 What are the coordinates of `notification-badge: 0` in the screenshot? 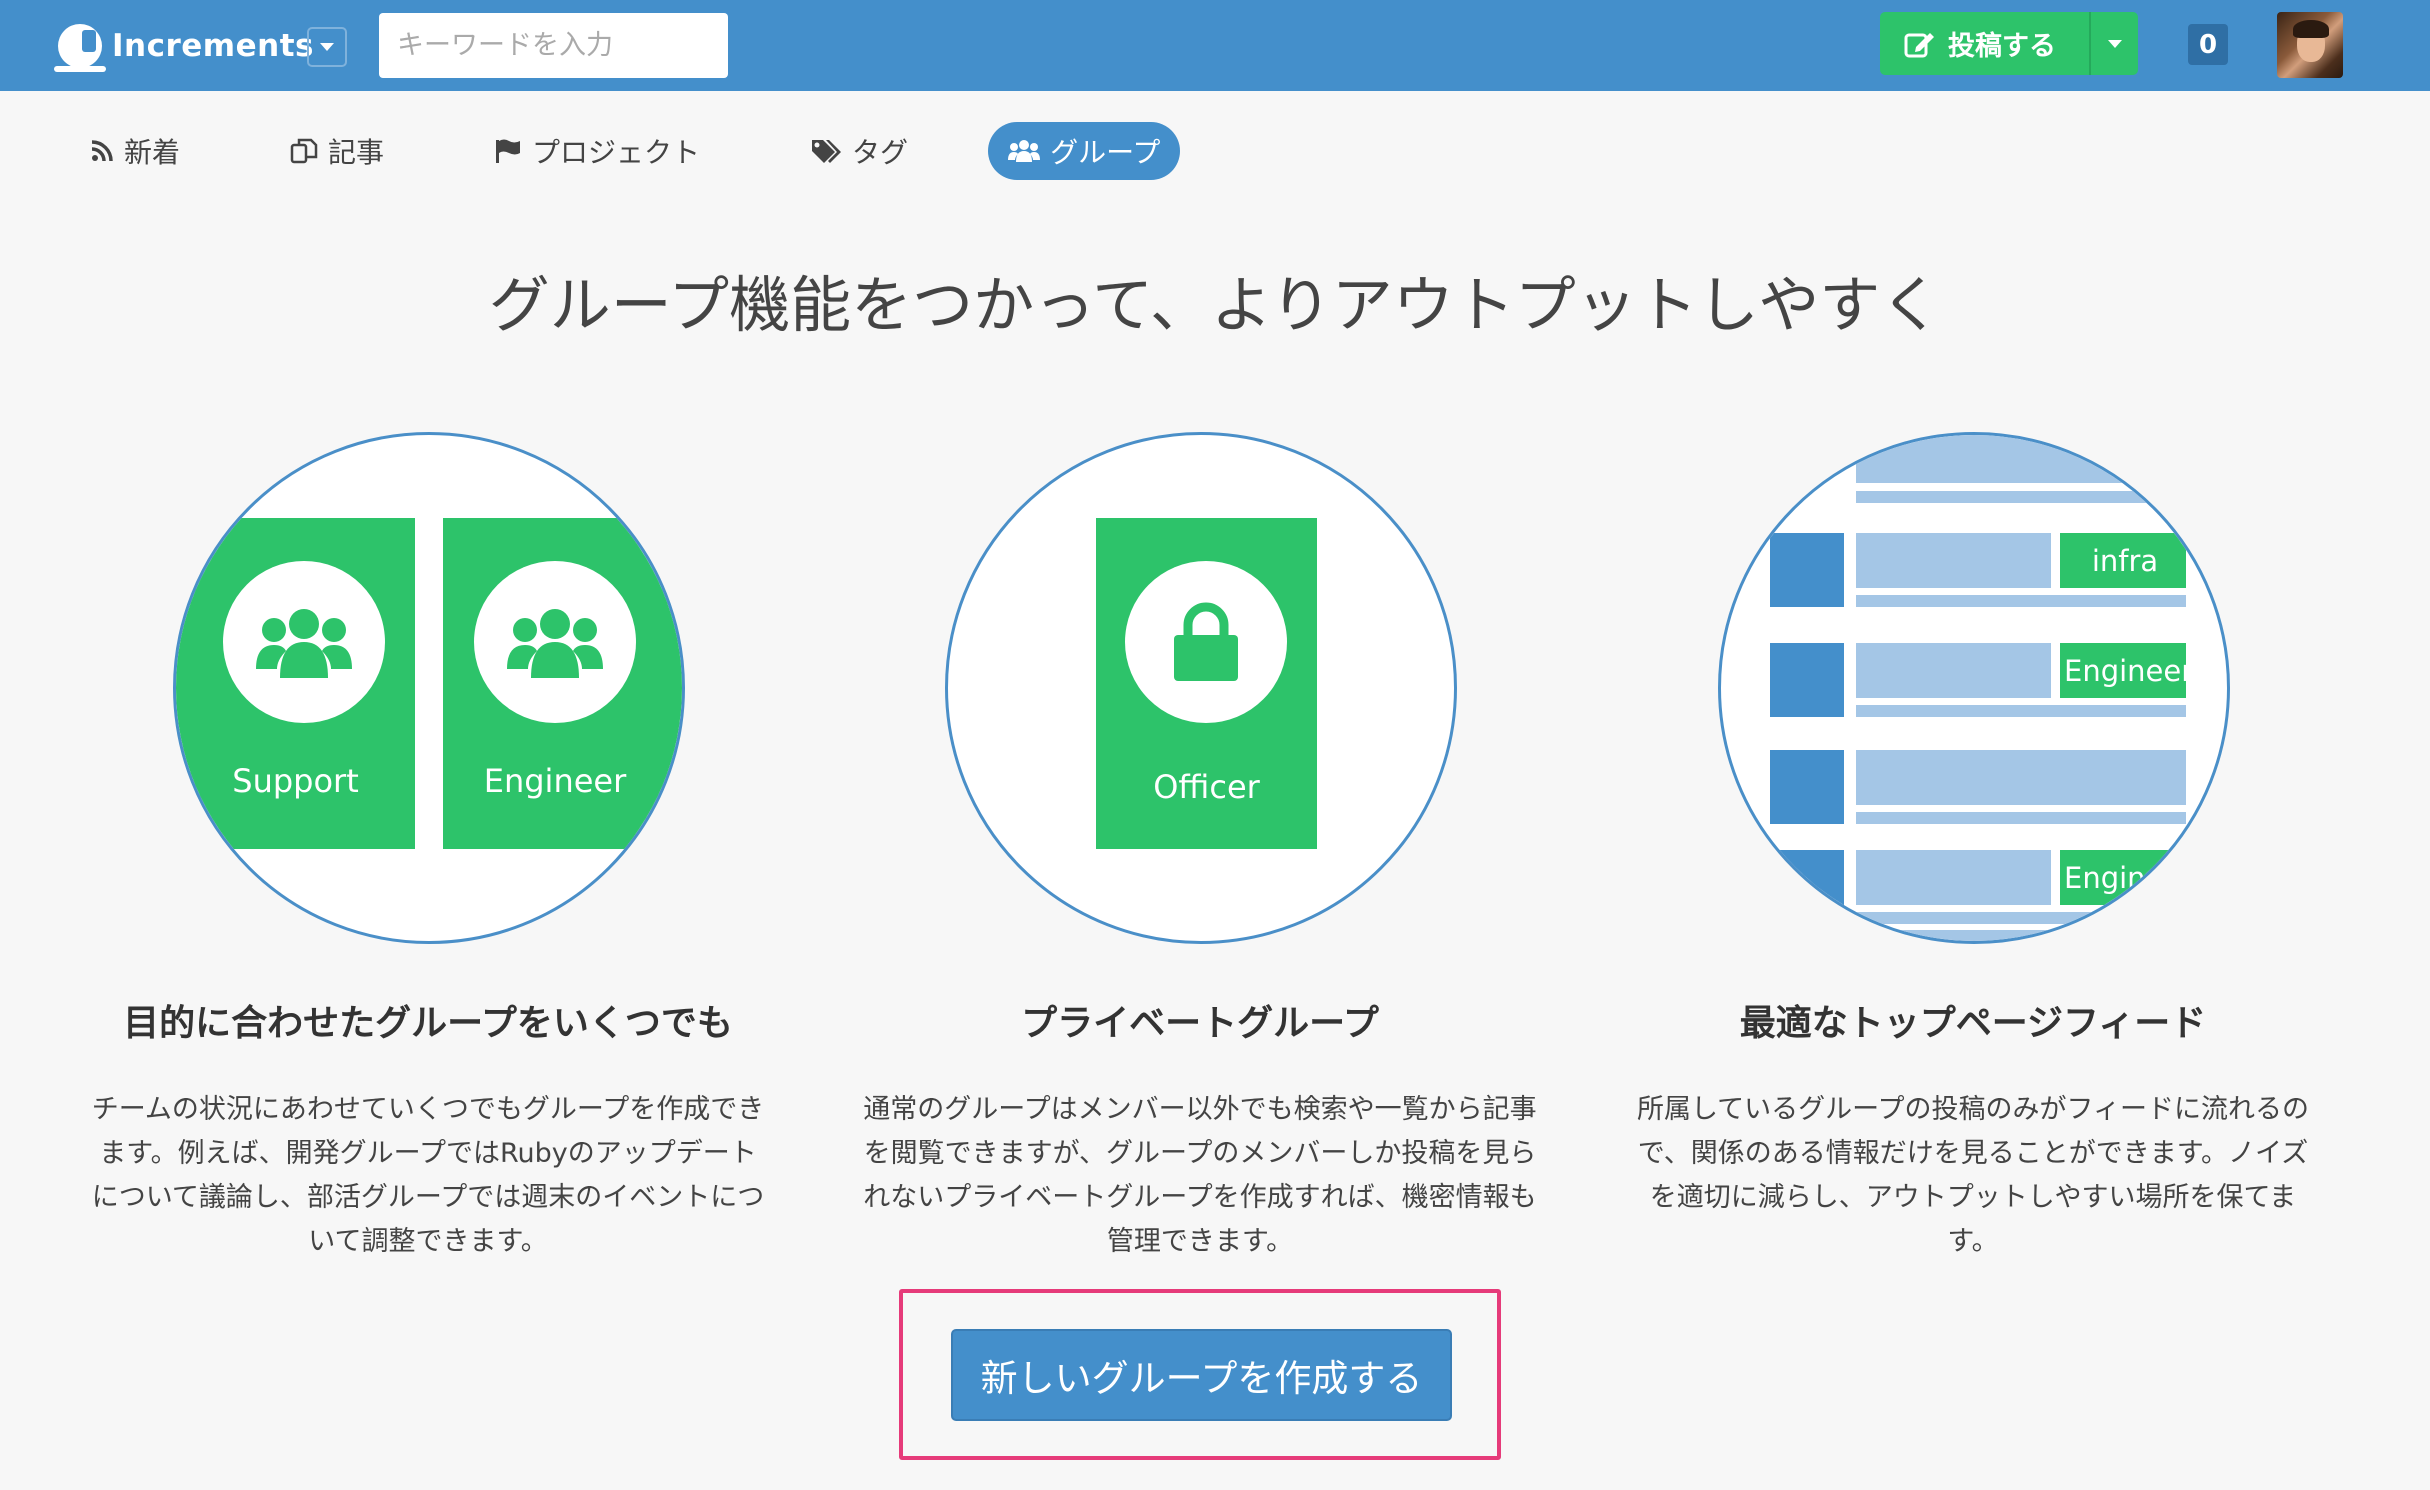 It's located at (2208, 44).